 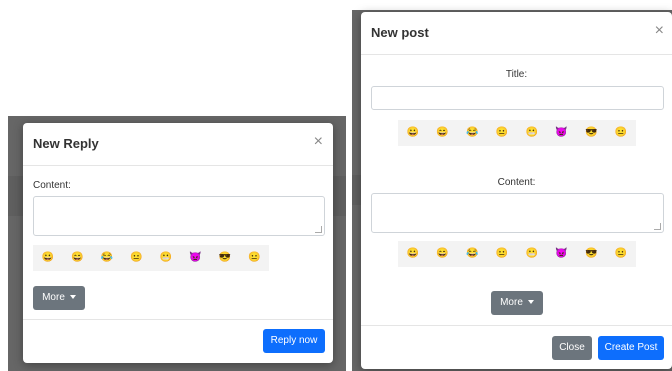 I want to click on emoji-bar-title: 😀 😄 😂 😐 😬 👿 😎 😐, so click(x=517, y=133).